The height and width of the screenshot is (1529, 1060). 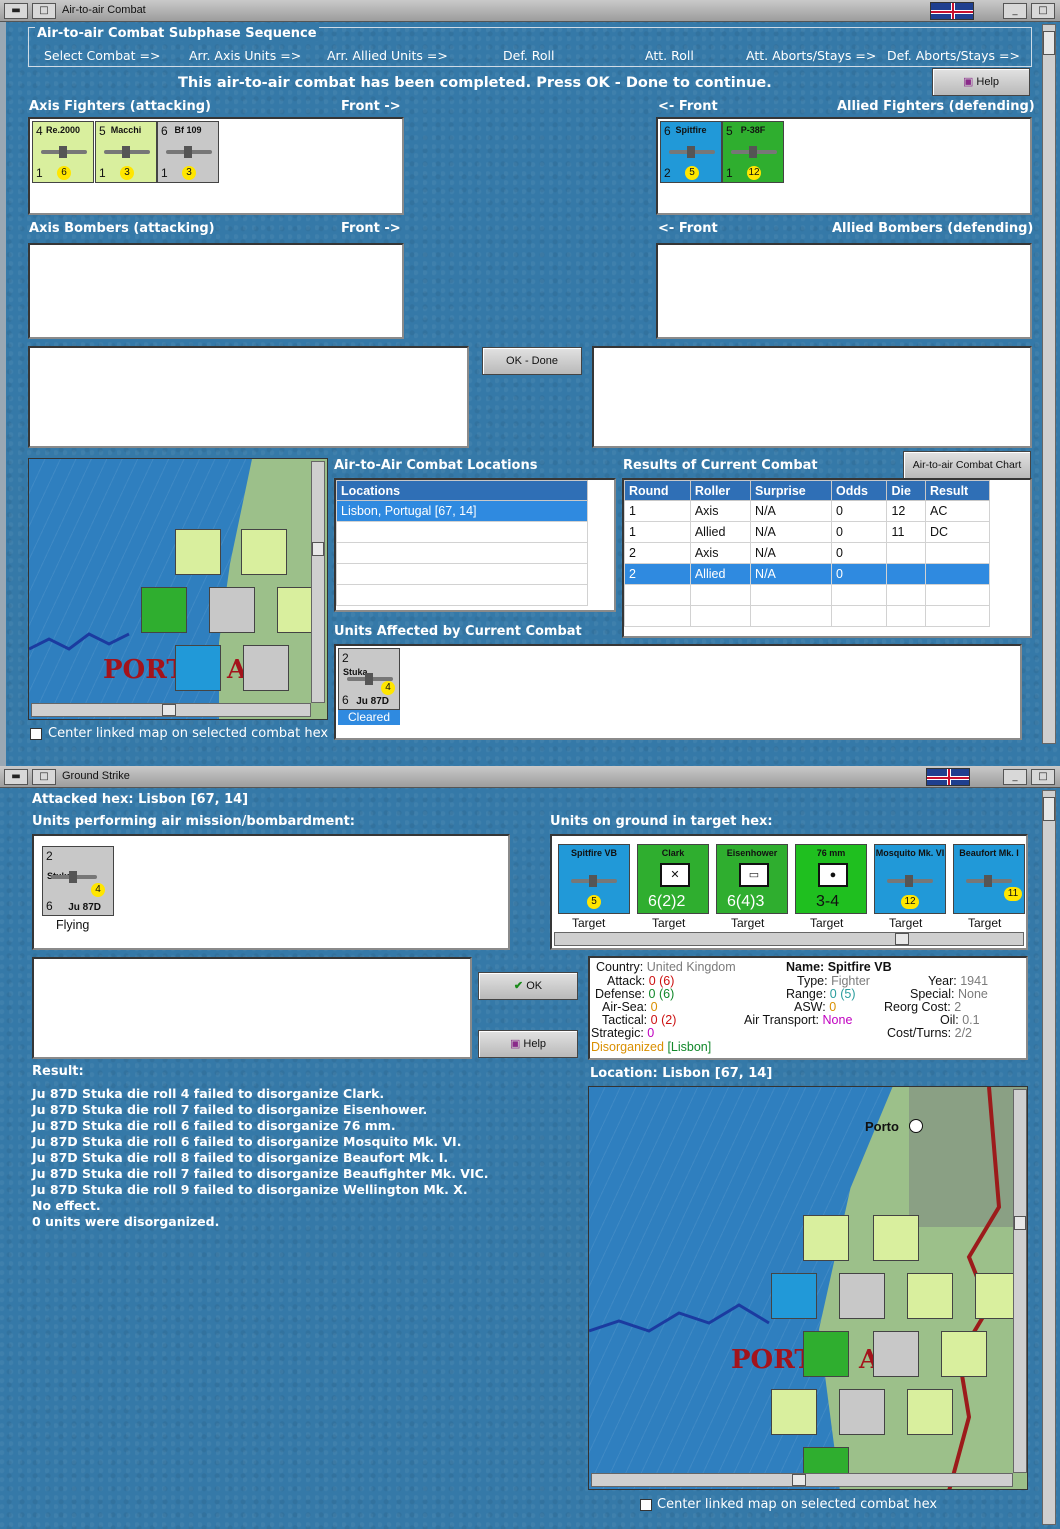 I want to click on ok-done-button: OK - Done, so click(x=532, y=361).